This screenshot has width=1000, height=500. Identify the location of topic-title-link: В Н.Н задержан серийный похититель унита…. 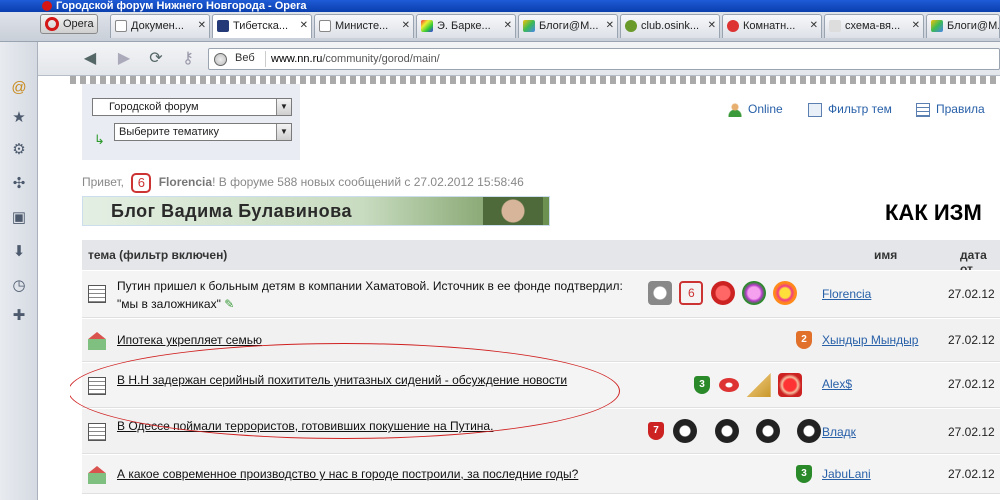
(342, 380).